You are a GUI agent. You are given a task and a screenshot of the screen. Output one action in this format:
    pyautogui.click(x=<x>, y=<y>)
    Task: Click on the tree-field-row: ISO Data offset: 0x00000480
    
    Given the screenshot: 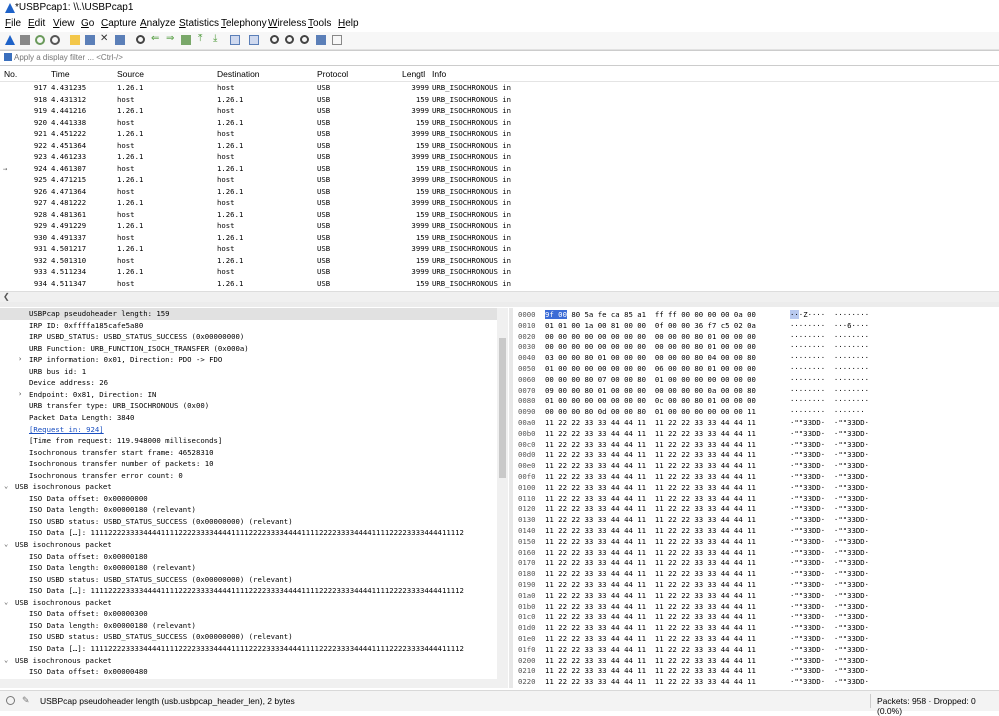 What is the action you would take?
    pyautogui.click(x=248, y=672)
    